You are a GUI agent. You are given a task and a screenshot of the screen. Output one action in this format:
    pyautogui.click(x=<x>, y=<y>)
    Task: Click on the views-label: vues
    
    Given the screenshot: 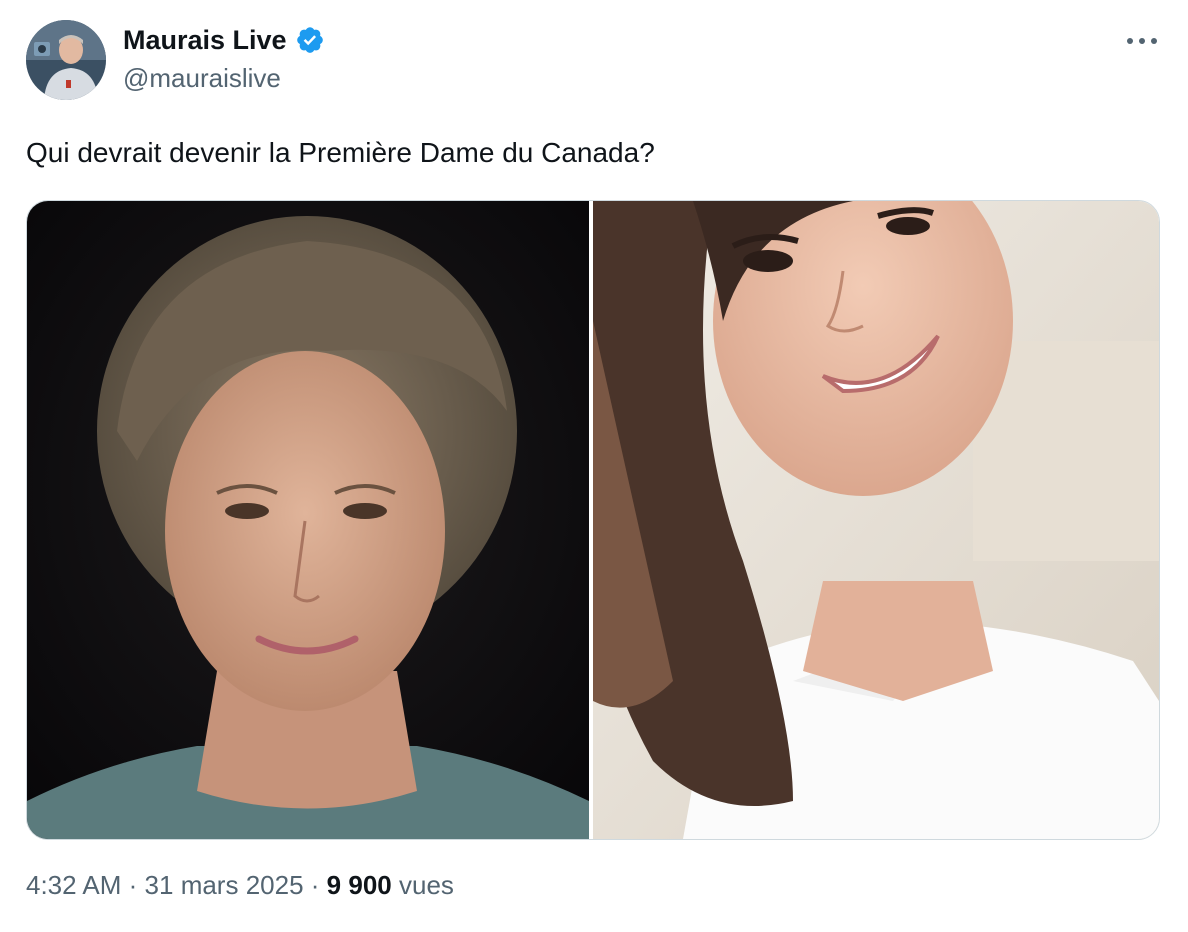 What is the action you would take?
    pyautogui.click(x=426, y=885)
    